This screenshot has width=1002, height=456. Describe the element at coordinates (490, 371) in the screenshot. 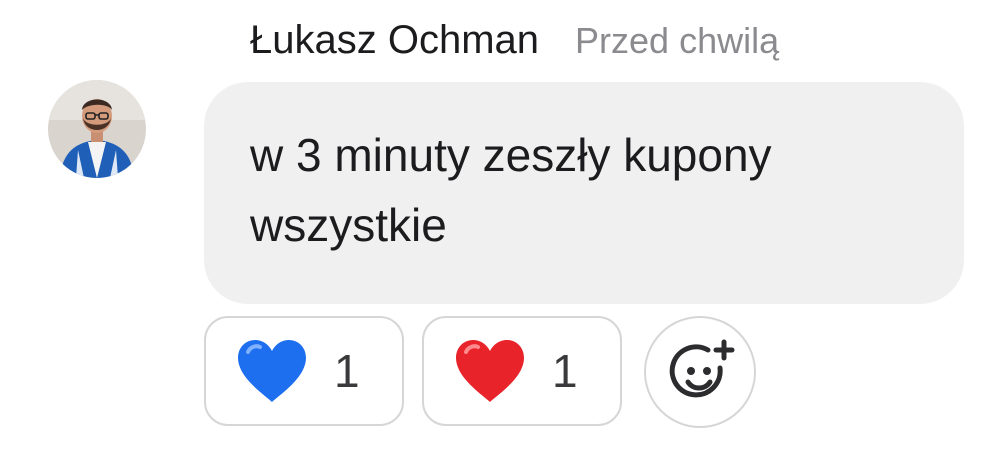

I see `red-heart-icon` at that location.